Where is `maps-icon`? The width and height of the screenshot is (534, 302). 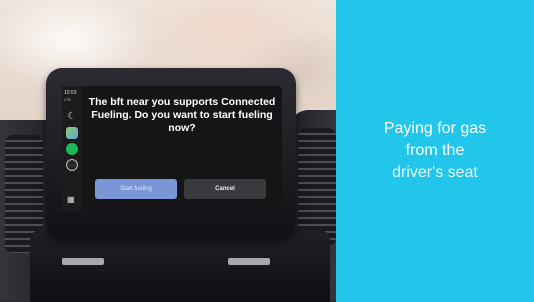
maps-icon is located at coordinates (72, 133).